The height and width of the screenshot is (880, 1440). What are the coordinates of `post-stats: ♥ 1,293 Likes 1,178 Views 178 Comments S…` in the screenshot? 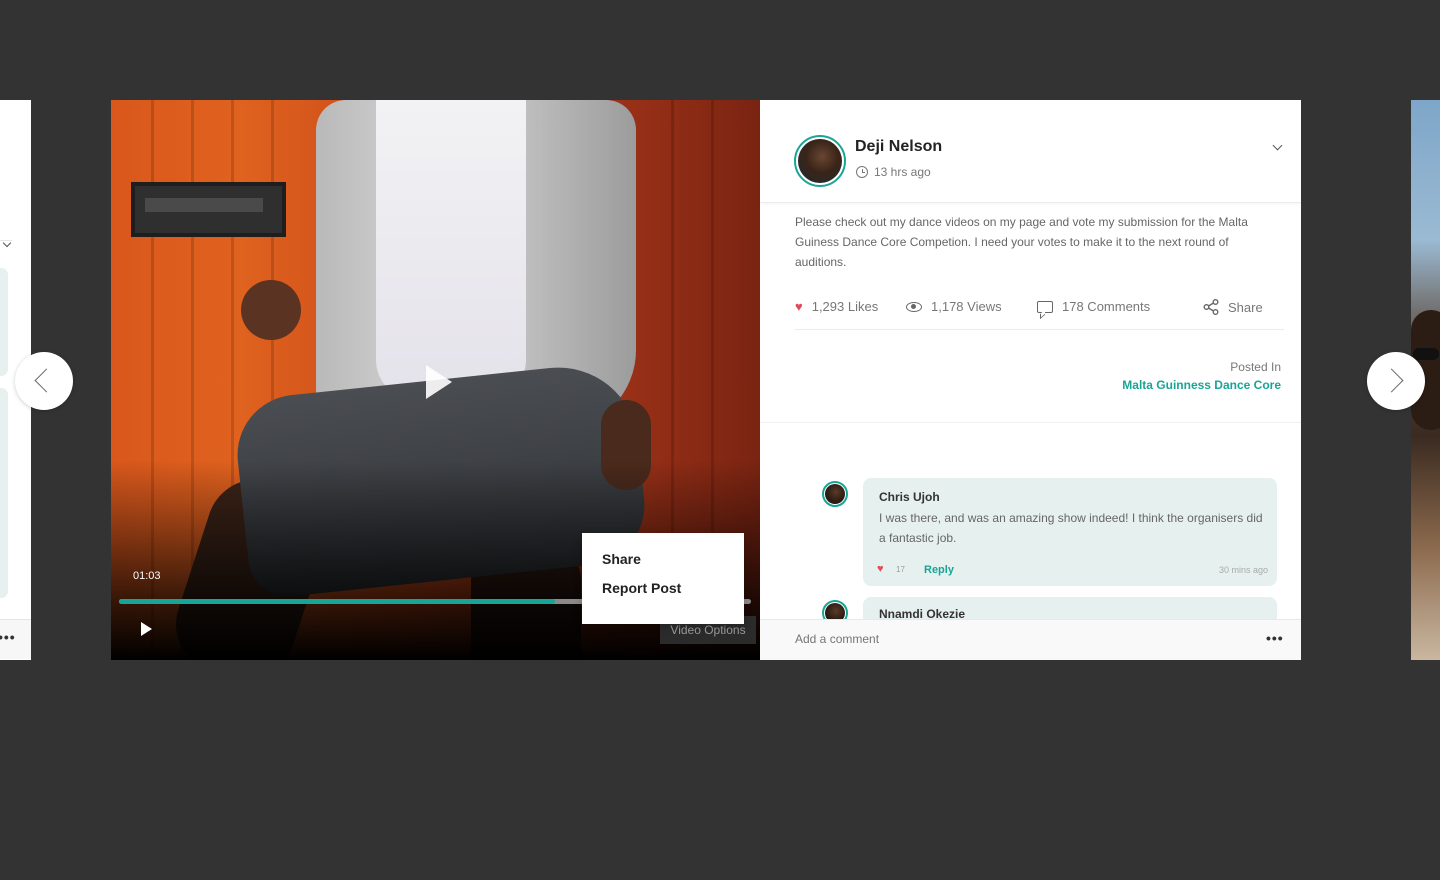 It's located at (1039, 313).